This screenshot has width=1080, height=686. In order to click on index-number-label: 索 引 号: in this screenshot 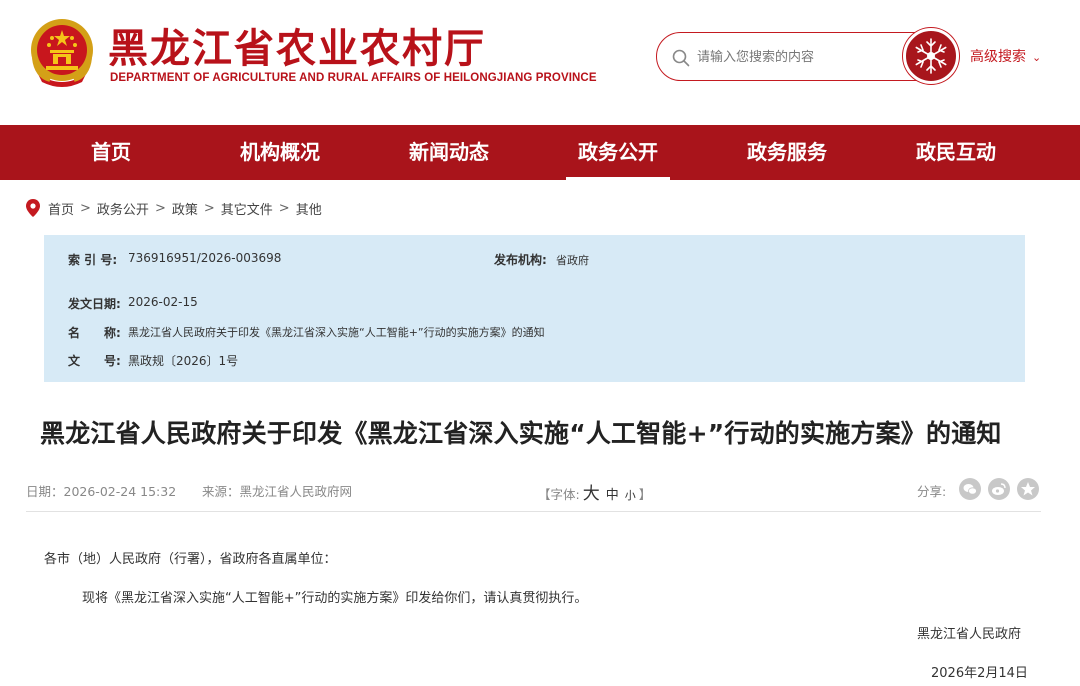, I will do `click(93, 260)`.